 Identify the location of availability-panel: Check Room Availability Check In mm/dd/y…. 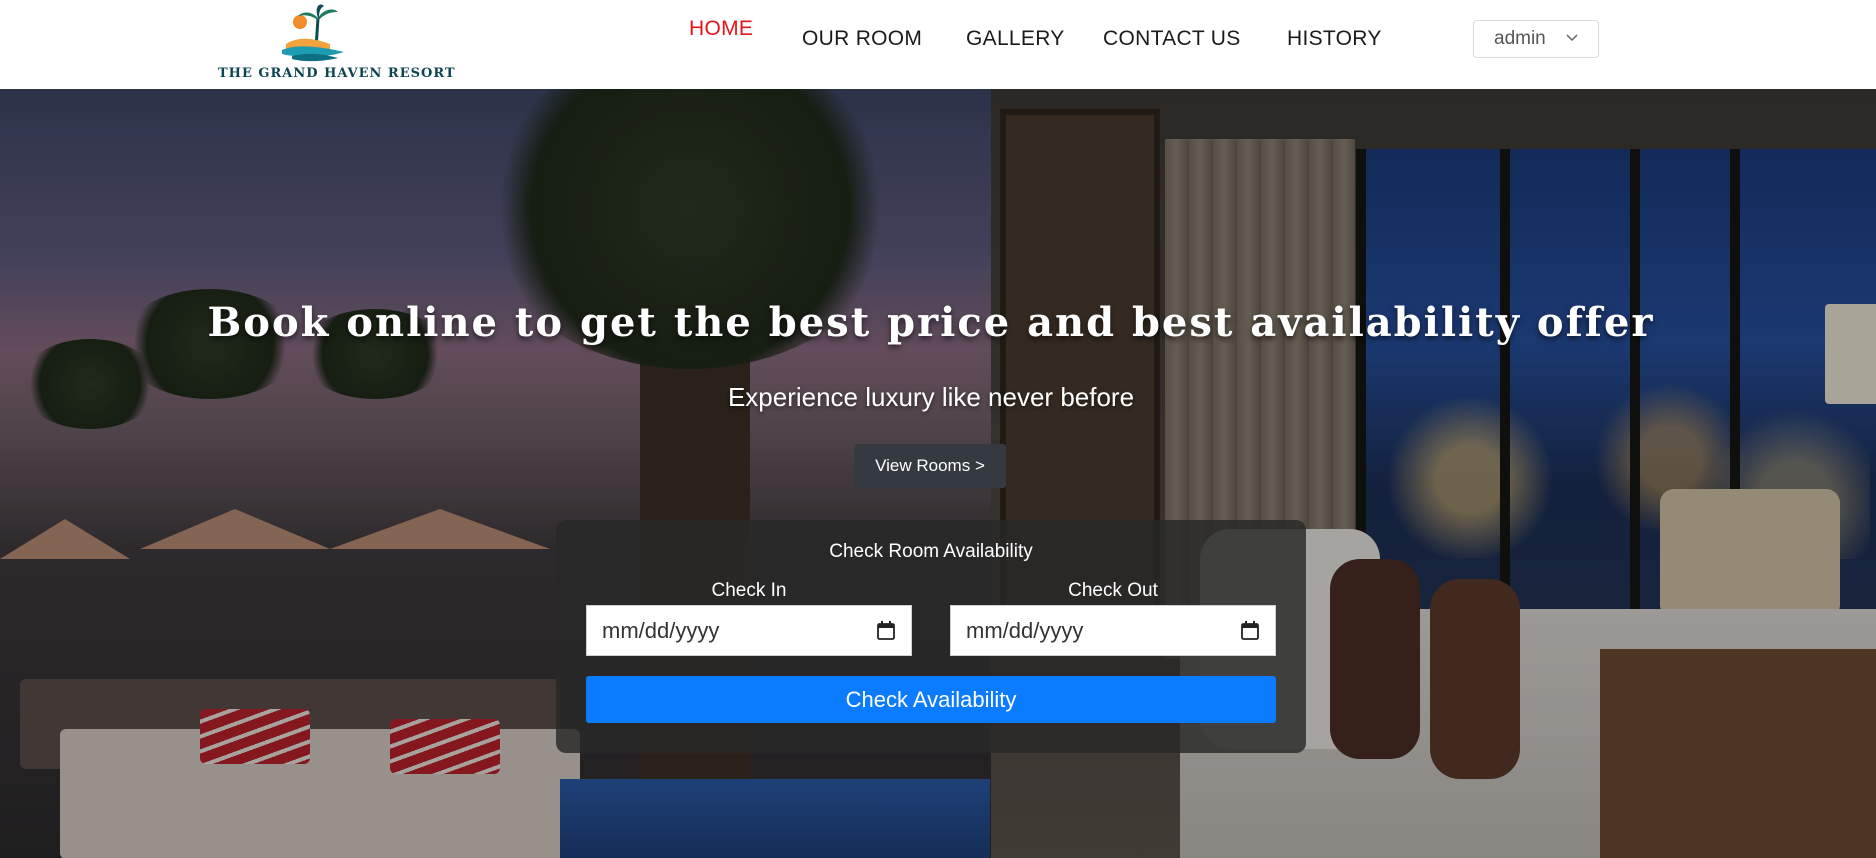
(931, 636).